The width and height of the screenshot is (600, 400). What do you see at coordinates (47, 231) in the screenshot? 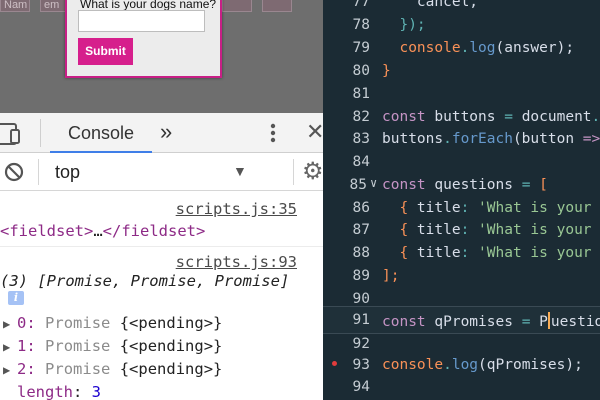
I see `html-tag: <fieldset>` at bounding box center [47, 231].